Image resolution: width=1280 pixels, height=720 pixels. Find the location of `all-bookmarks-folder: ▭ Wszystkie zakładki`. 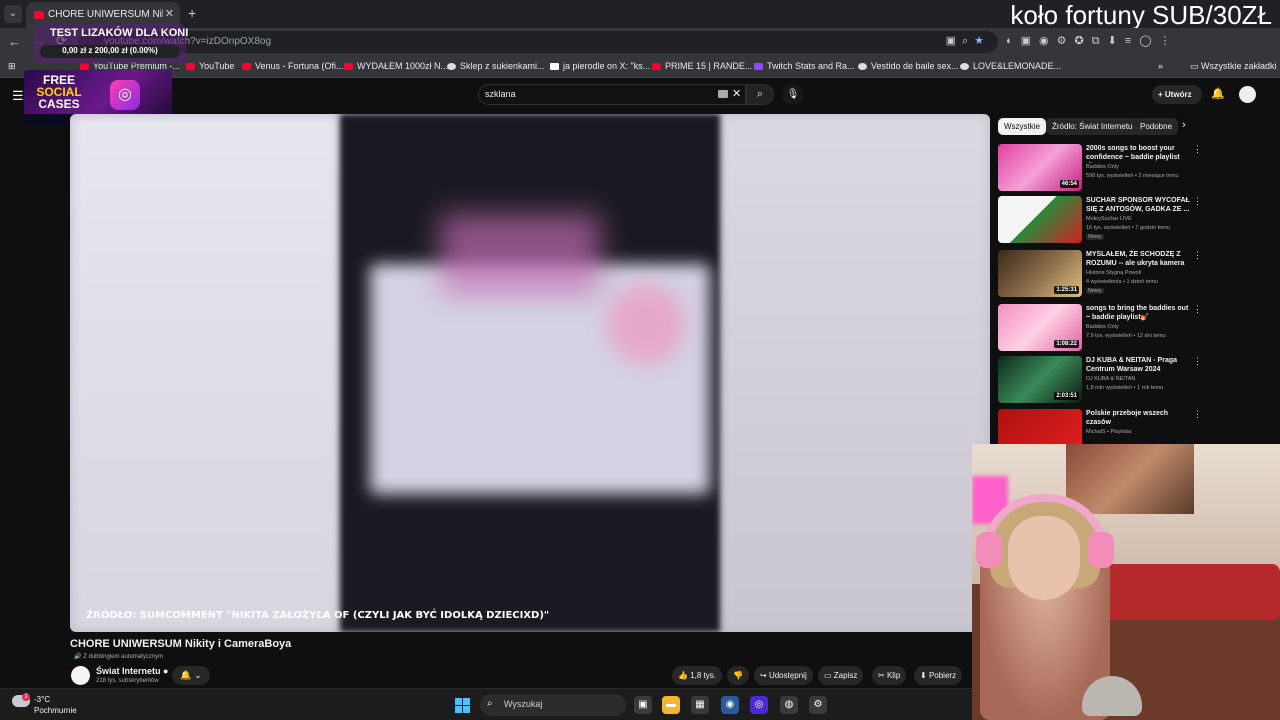

all-bookmarks-folder: ▭ Wszystkie zakładki is located at coordinates (1233, 66).